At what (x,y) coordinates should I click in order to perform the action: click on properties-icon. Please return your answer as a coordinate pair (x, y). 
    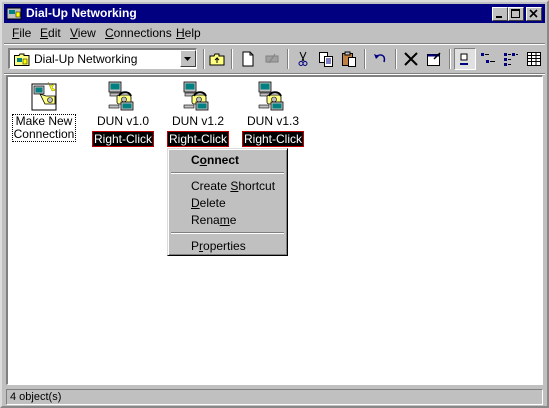
    Looking at the image, I should click on (434, 59).